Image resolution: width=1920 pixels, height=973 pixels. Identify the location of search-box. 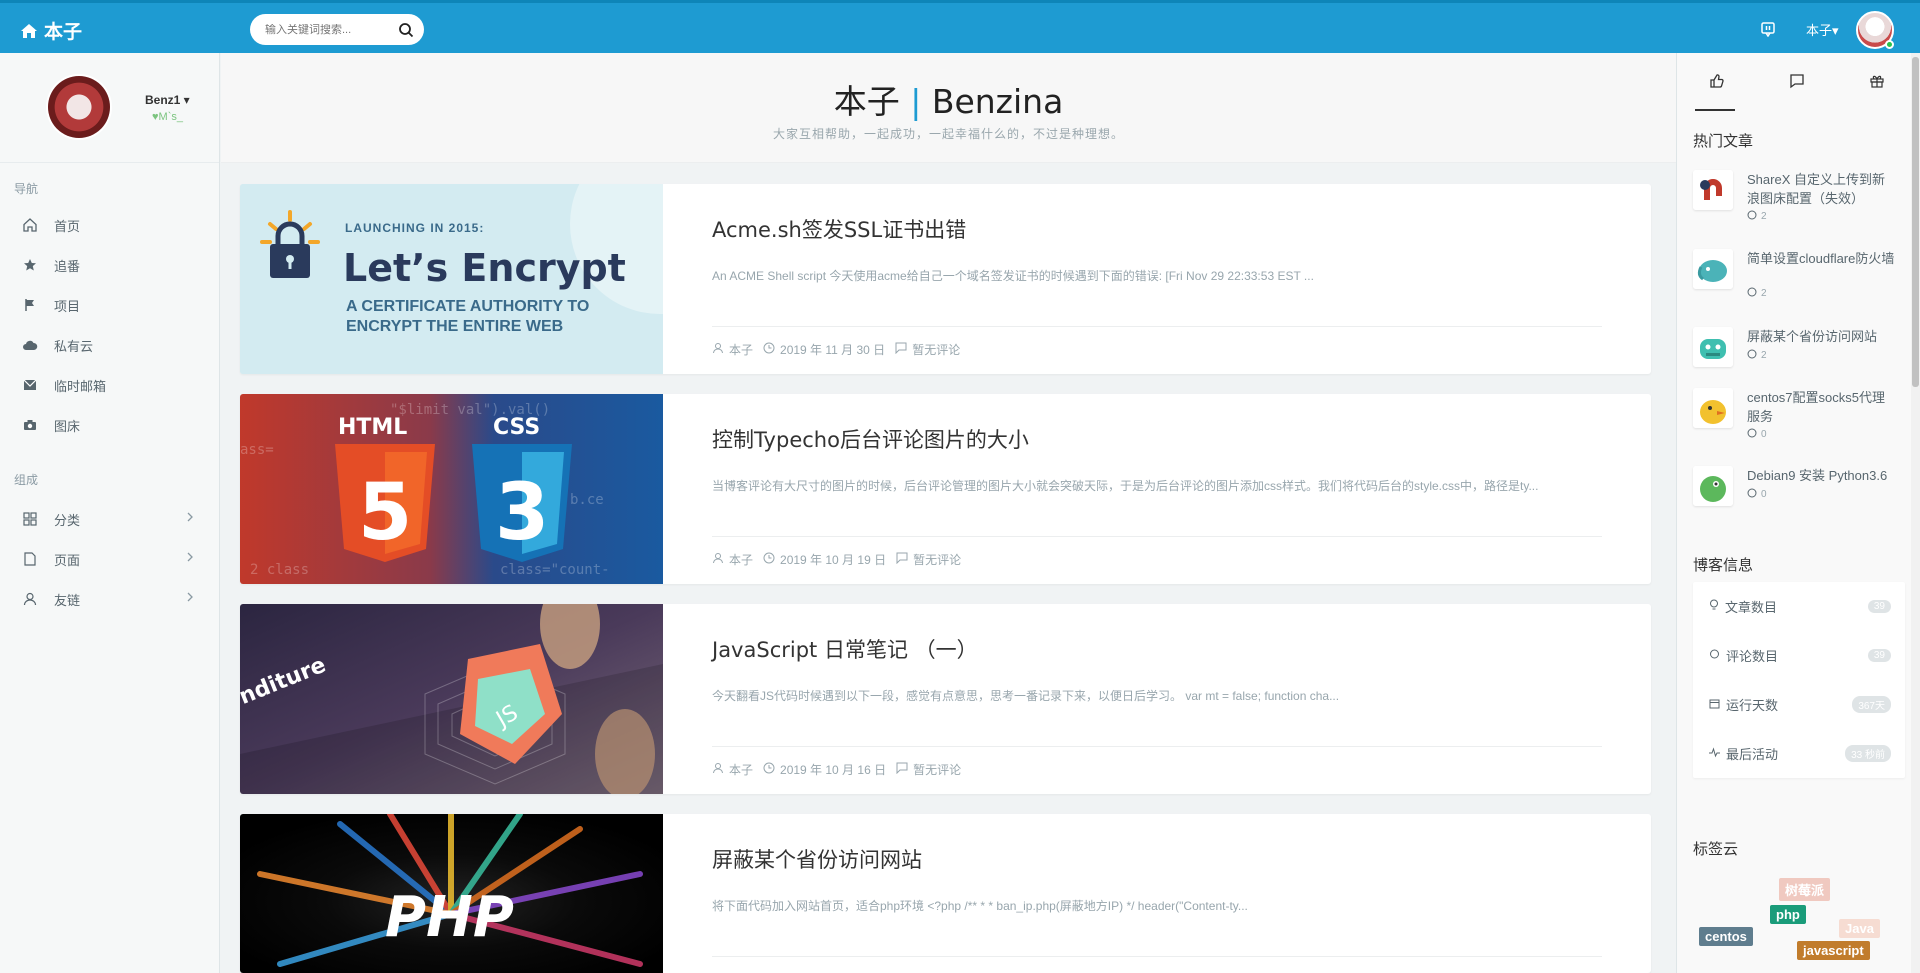
(337, 29).